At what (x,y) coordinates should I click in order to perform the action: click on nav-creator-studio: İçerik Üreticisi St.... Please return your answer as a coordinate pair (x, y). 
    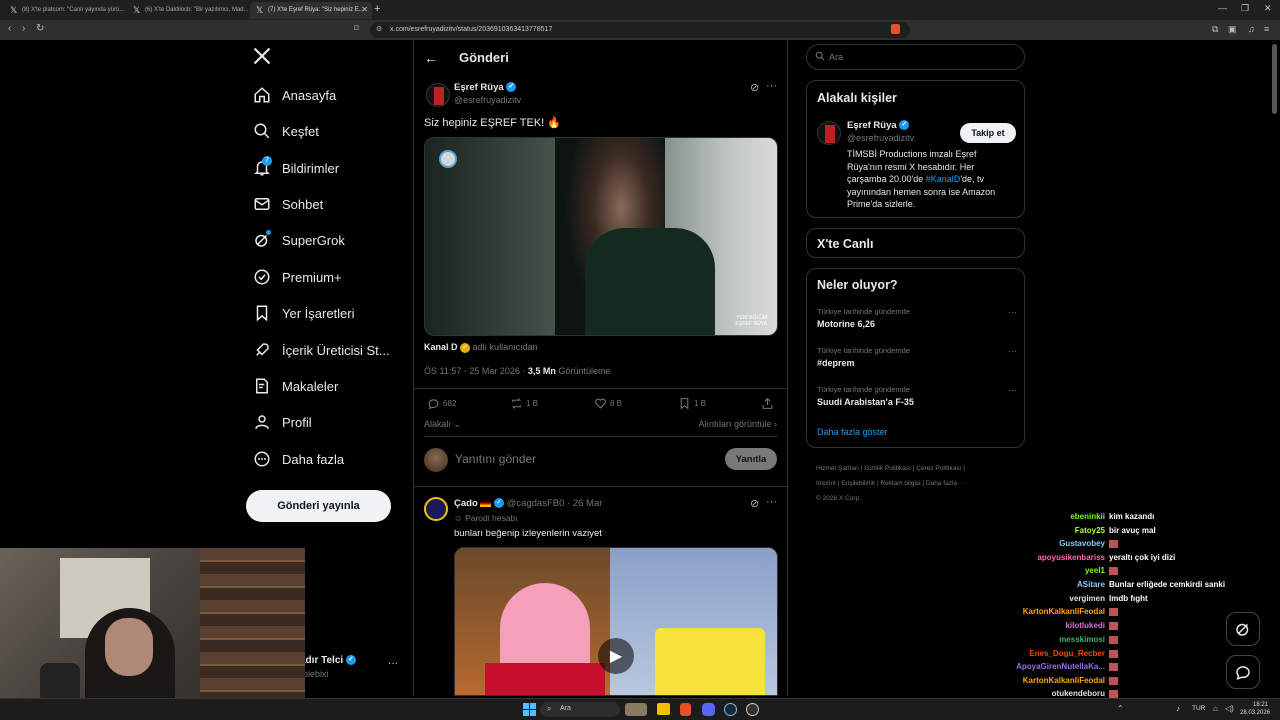
    Looking at the image, I should click on (327, 350).